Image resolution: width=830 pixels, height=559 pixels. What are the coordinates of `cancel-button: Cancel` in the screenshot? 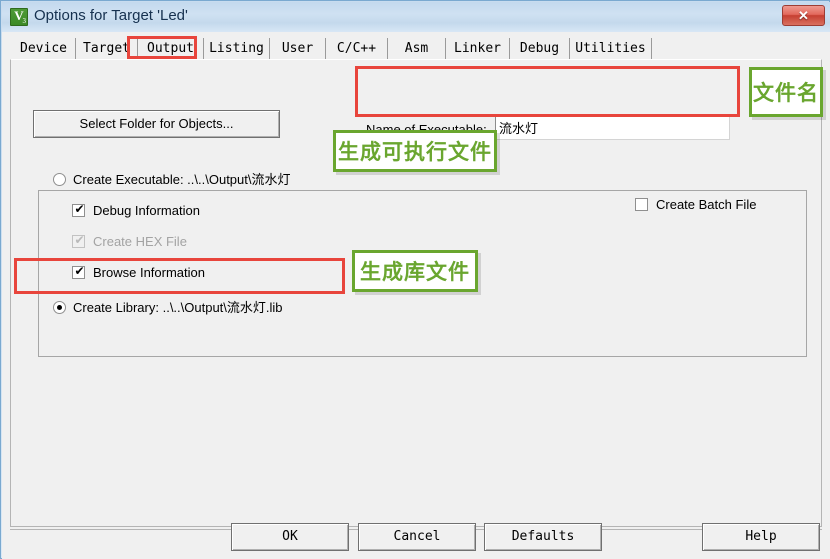 It's located at (417, 537).